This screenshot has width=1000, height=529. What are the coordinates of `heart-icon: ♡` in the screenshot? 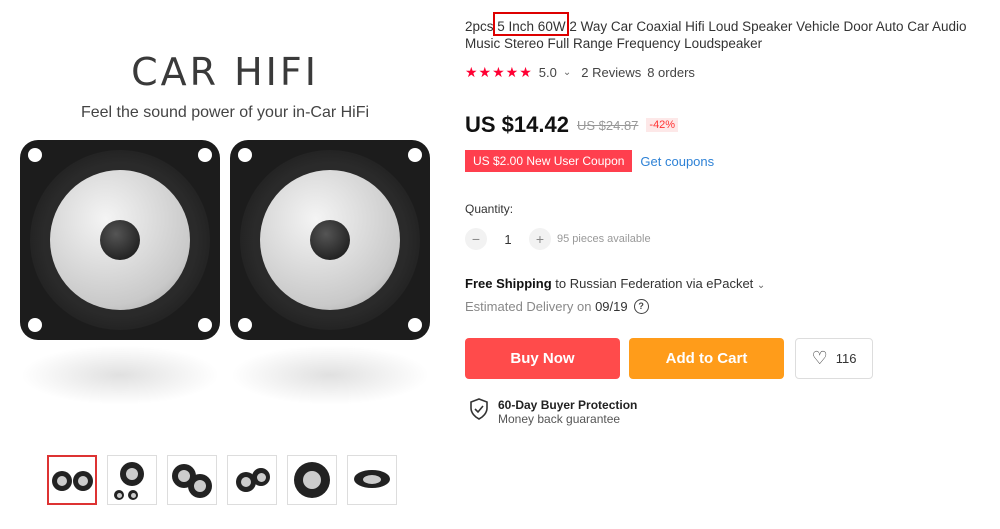 It's located at (819, 358).